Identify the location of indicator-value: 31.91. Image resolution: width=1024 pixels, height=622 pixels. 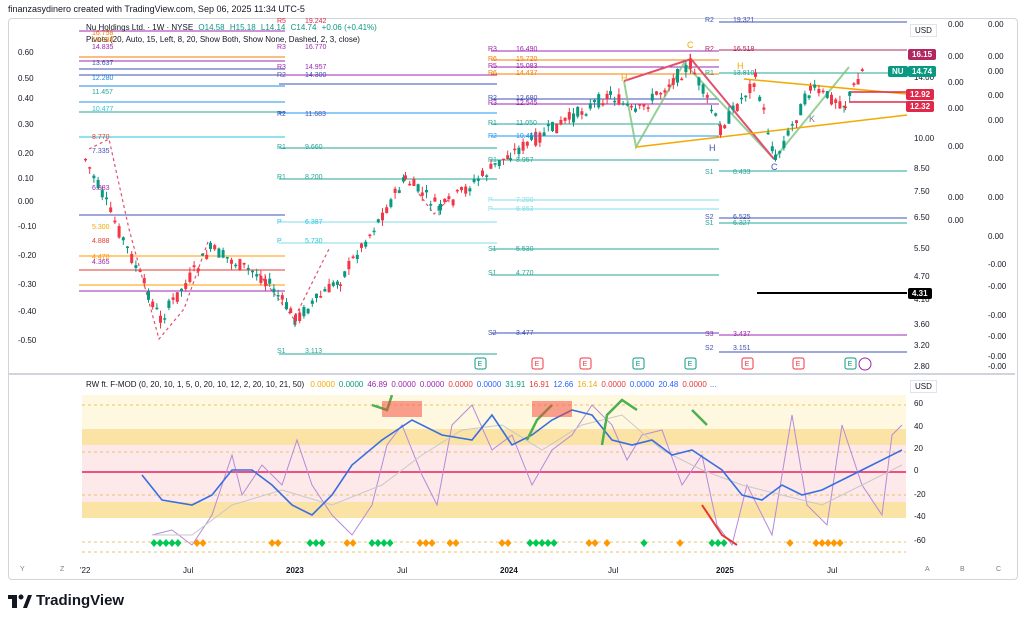
(515, 384).